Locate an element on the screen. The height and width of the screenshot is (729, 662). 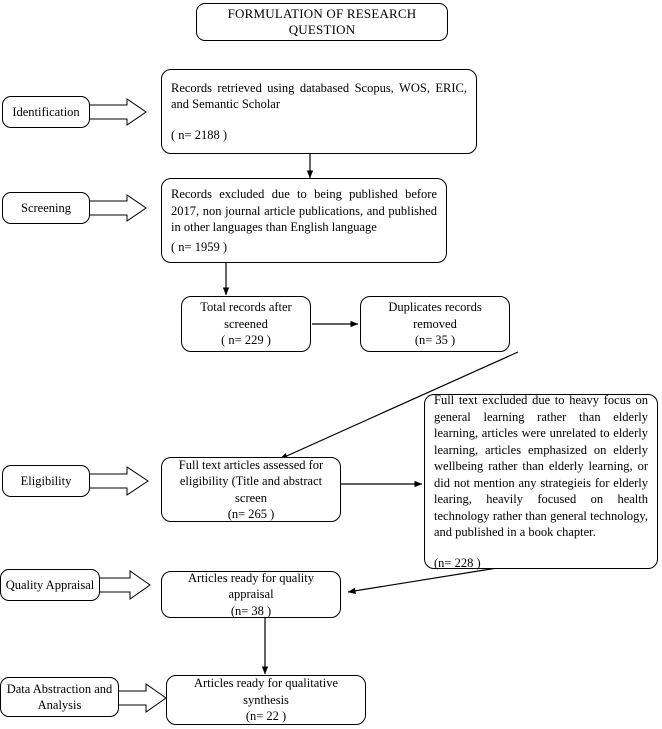
node-full-text-assessed-line2: eligibility (Title and abstract screen is located at coordinates (251, 489).